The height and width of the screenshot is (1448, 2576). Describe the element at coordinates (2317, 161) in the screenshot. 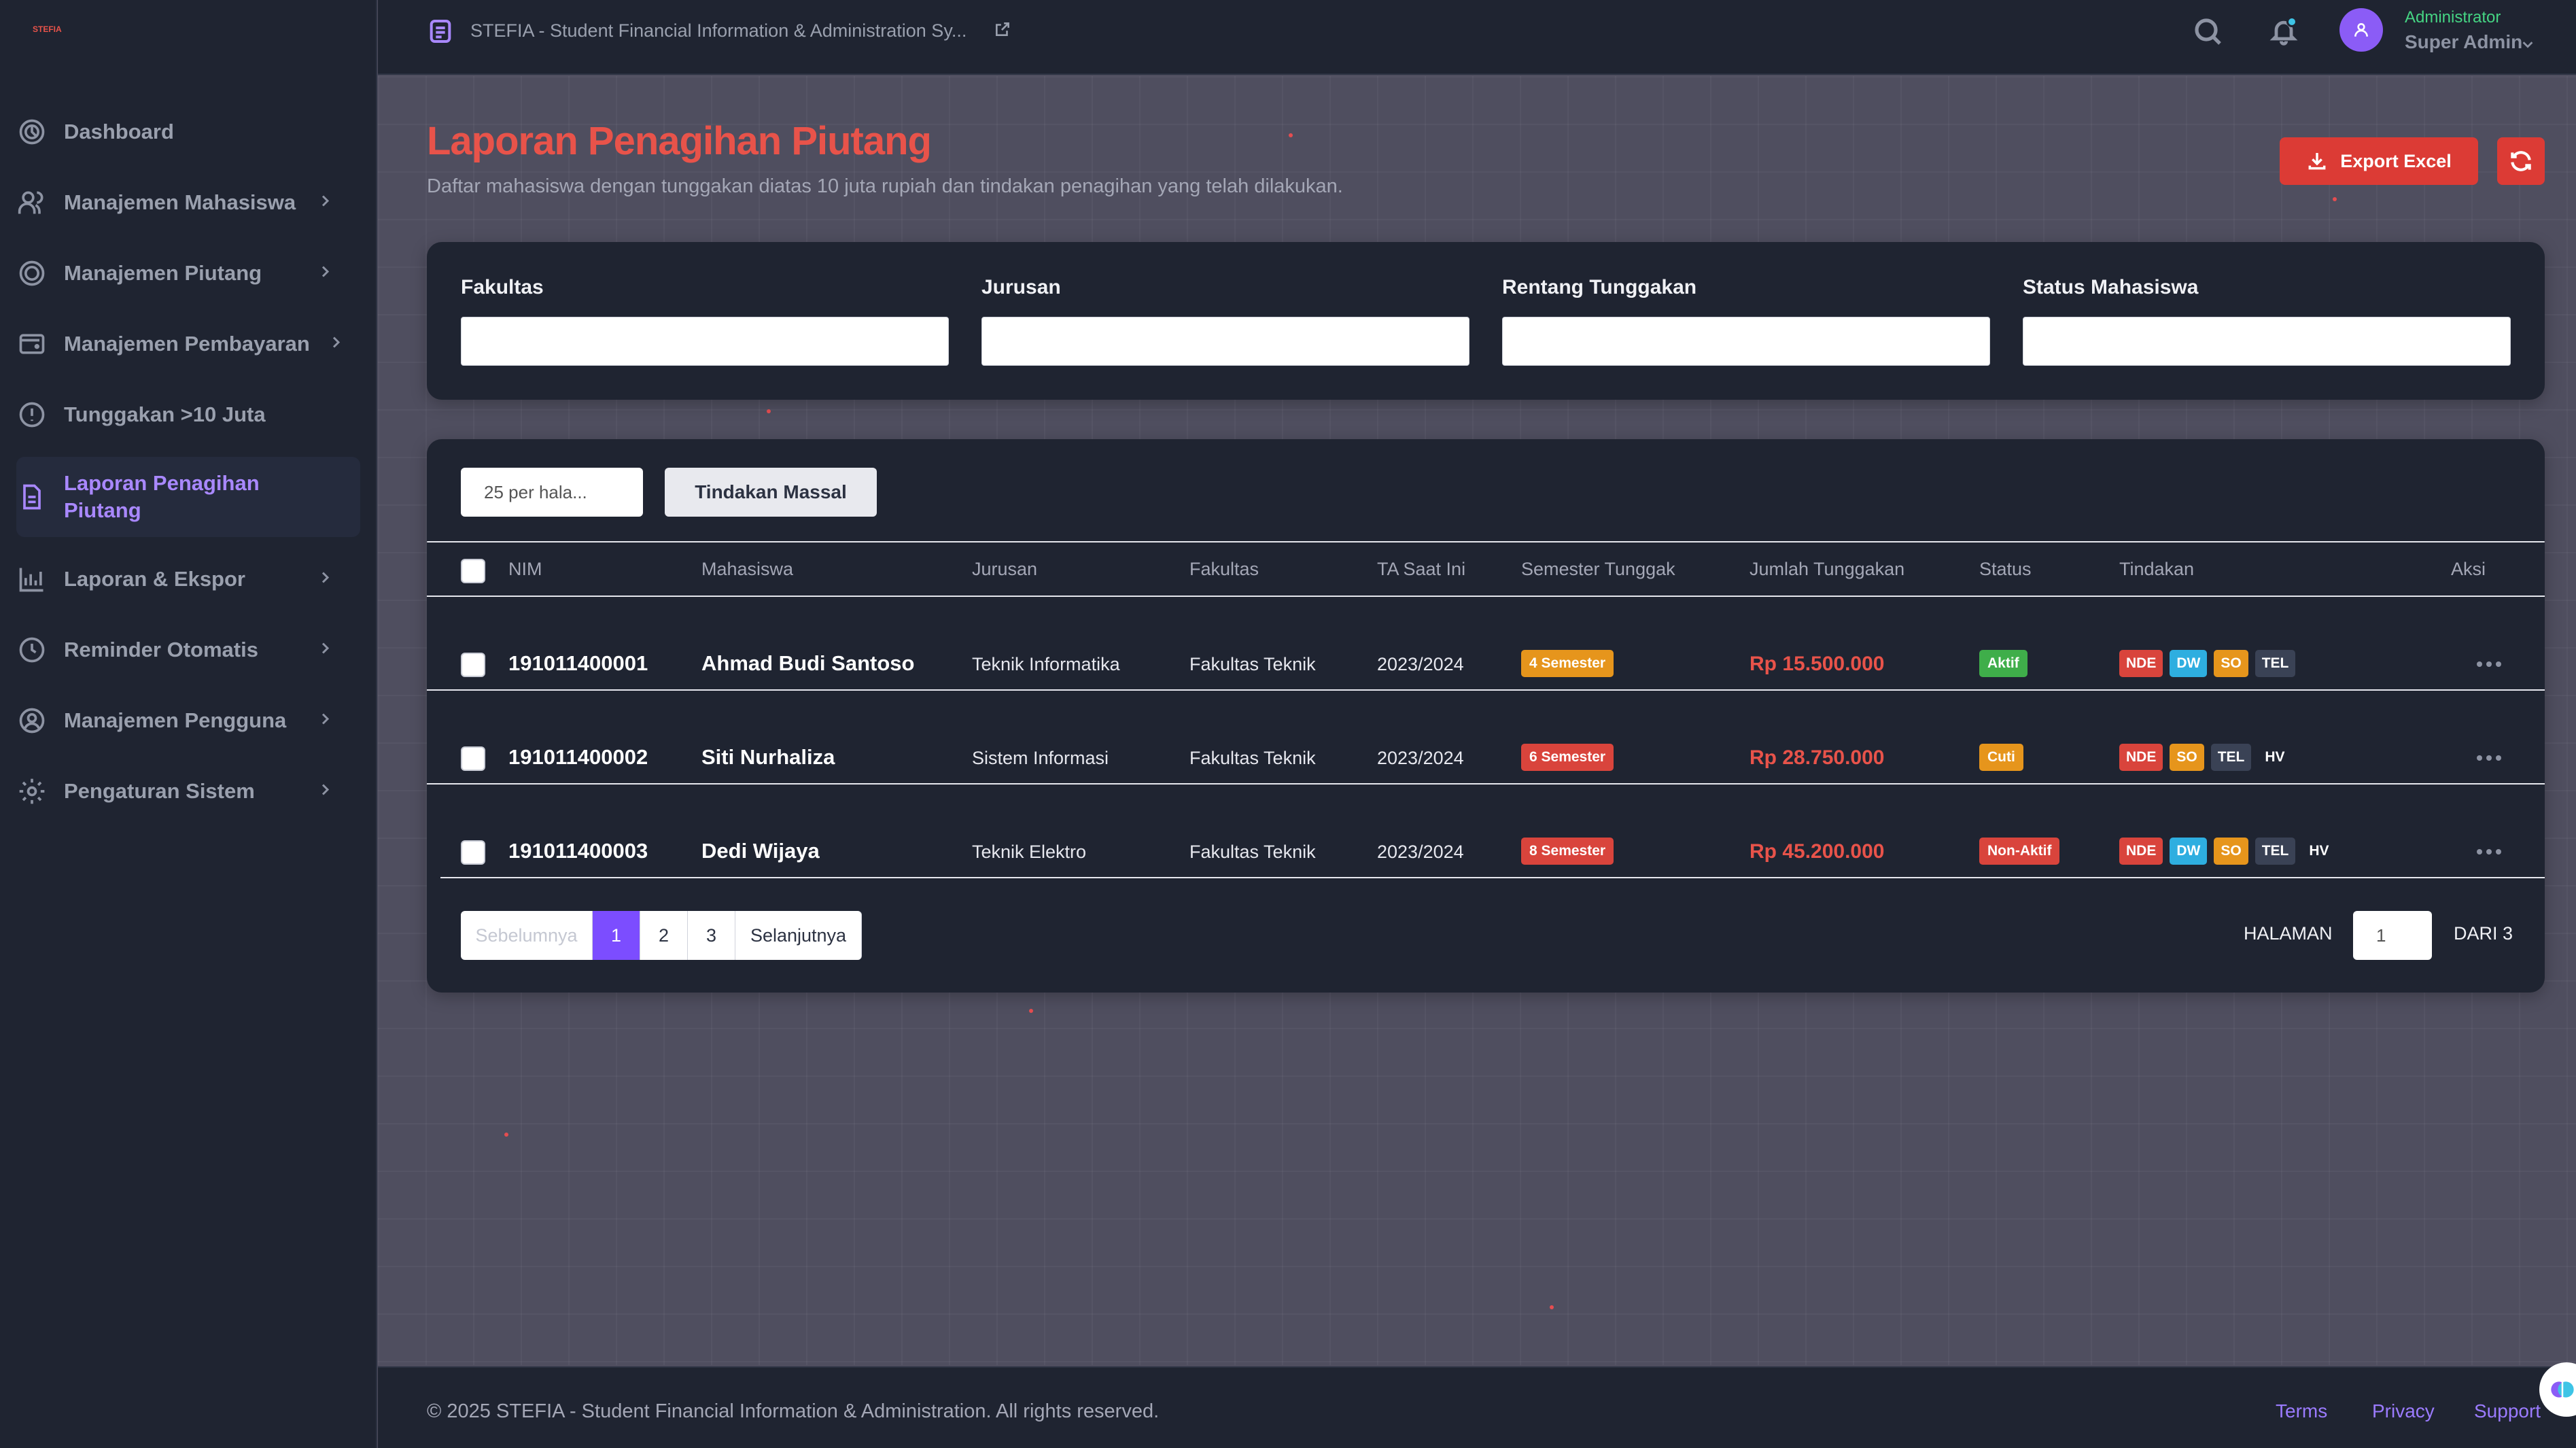

I see `download-icon` at that location.